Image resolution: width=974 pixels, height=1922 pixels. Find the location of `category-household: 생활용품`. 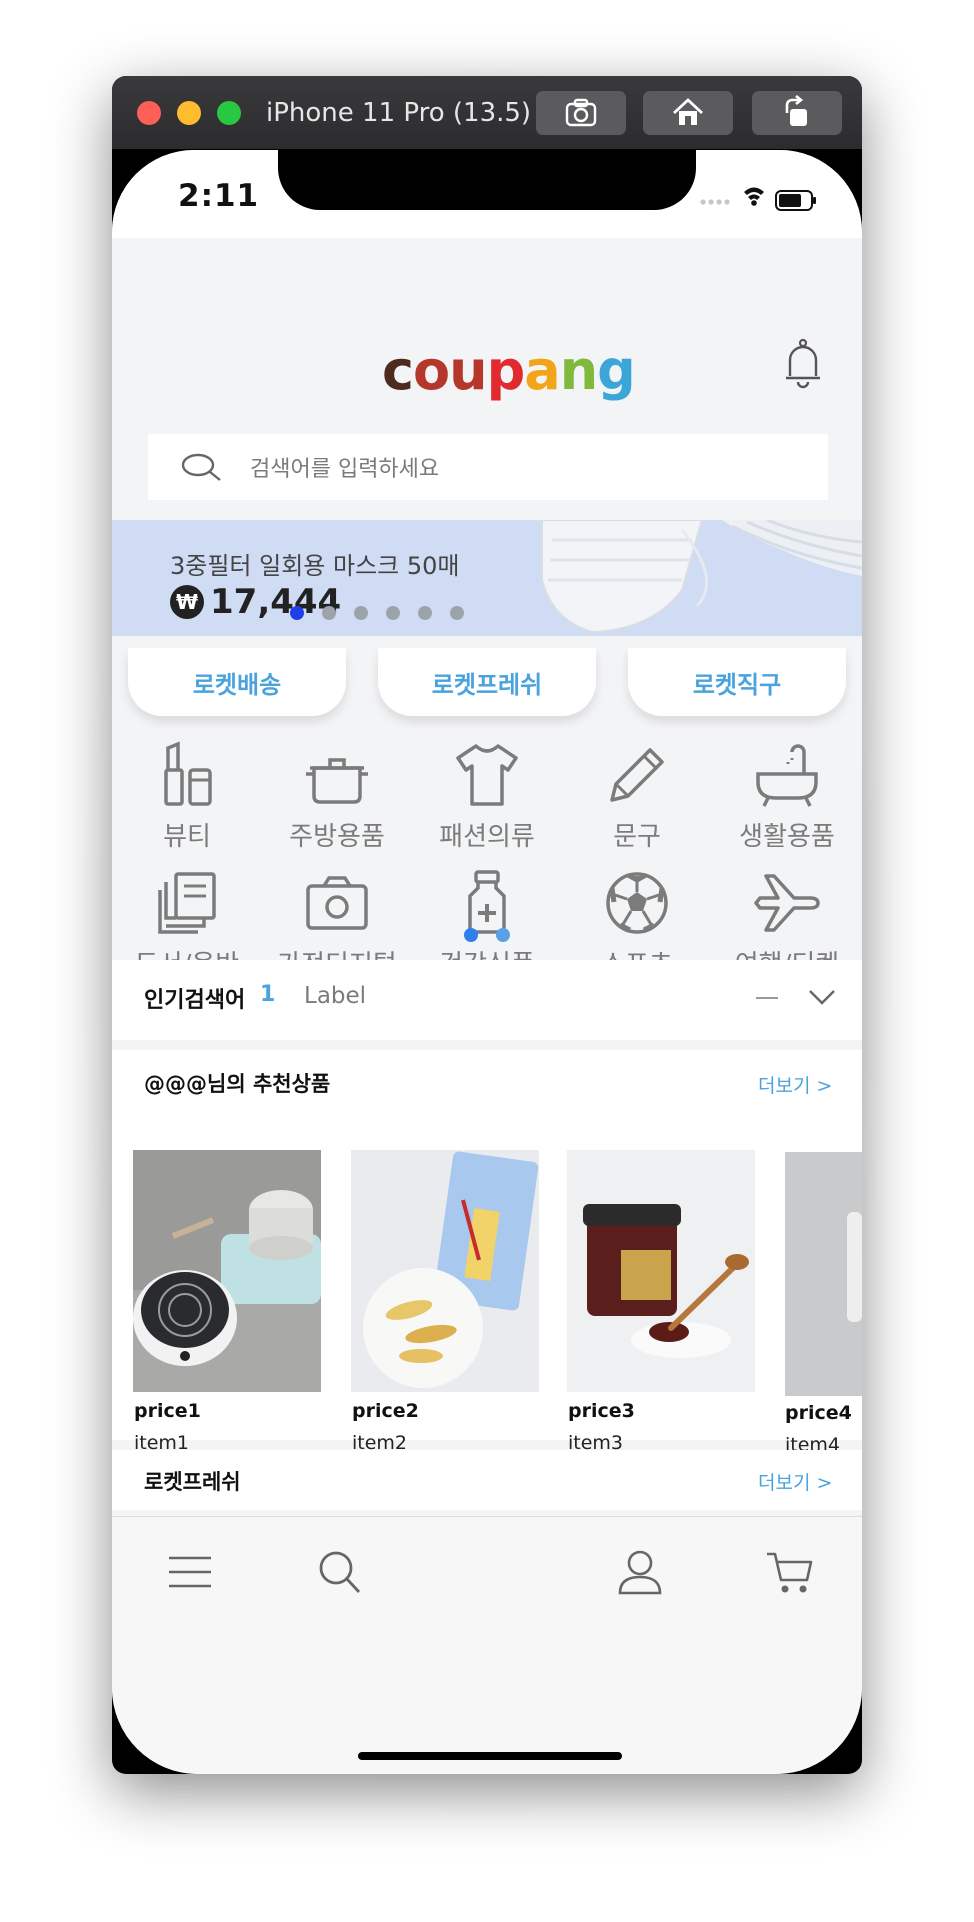

category-household: 생활용품 is located at coordinates (787, 805).